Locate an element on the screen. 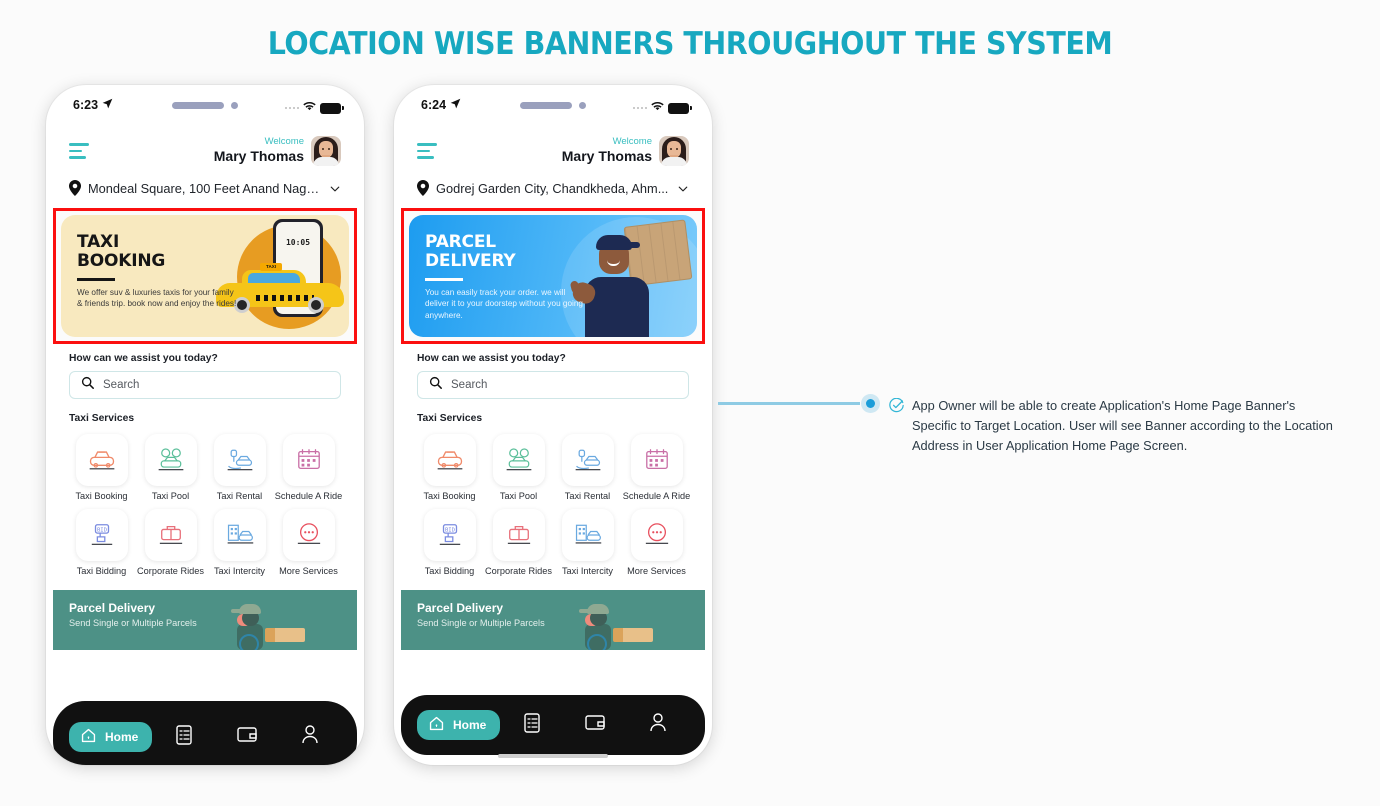  bid-hand-icon: BID is located at coordinates (101, 534).